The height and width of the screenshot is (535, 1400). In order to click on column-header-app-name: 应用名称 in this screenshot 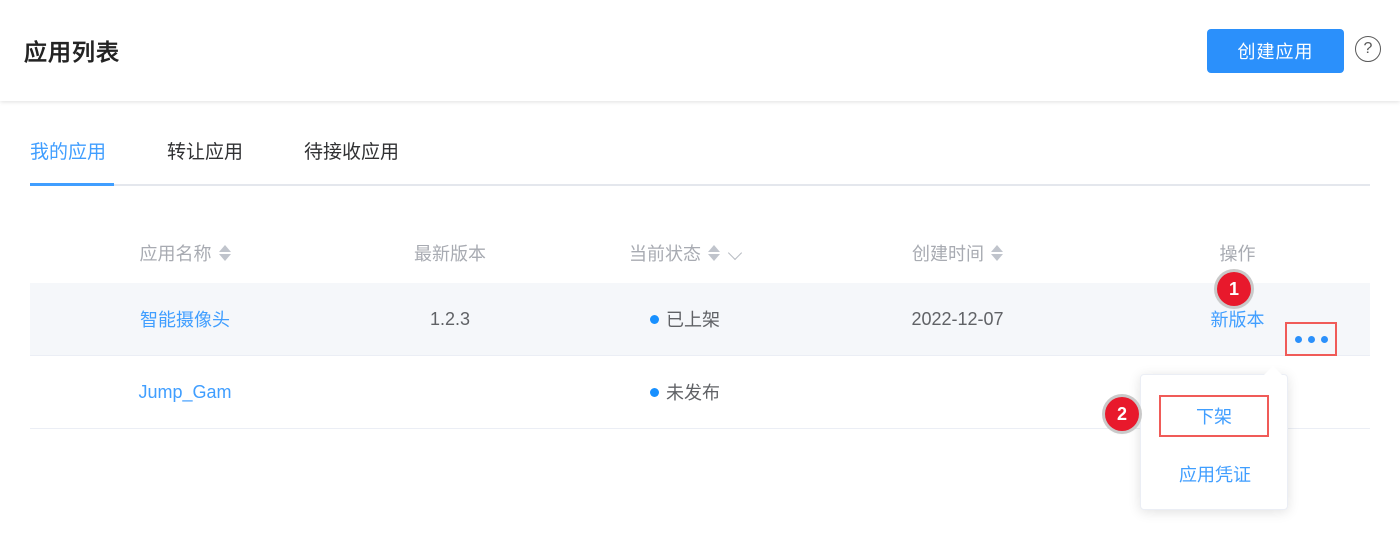, I will do `click(185, 253)`.